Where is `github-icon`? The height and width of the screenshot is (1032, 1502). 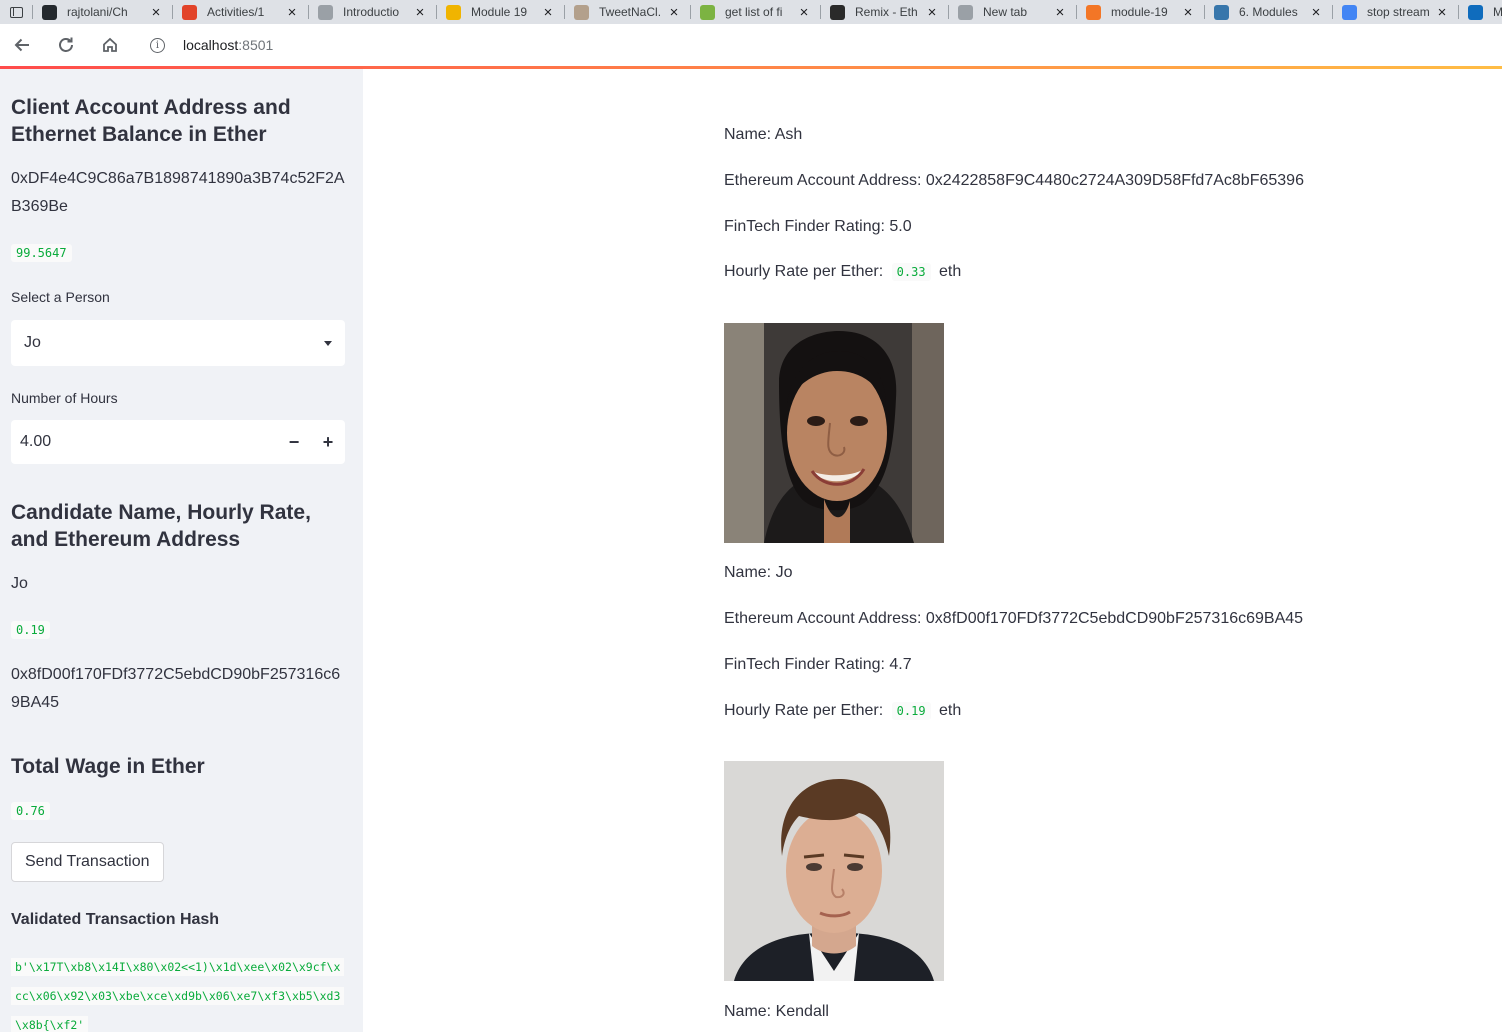
github-icon is located at coordinates (49, 12).